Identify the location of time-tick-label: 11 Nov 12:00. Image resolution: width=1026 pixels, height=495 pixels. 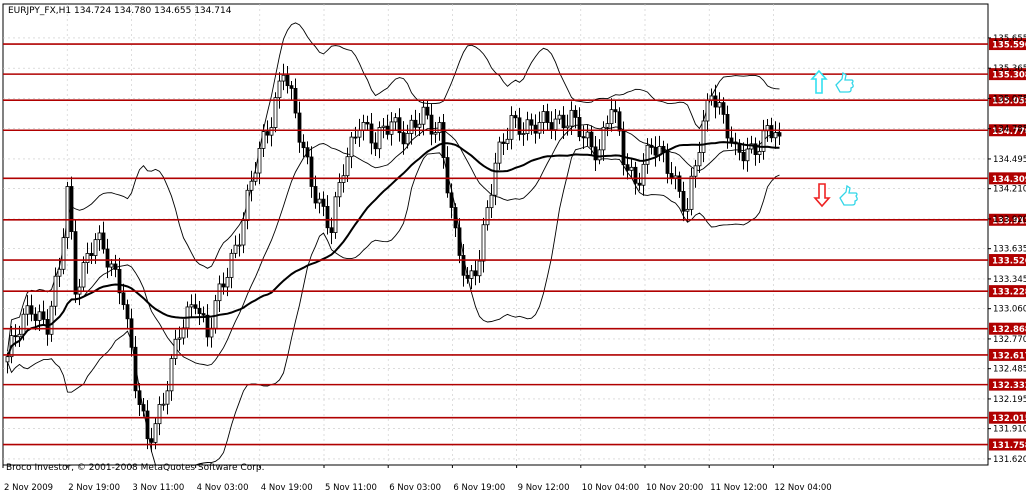
(738, 488).